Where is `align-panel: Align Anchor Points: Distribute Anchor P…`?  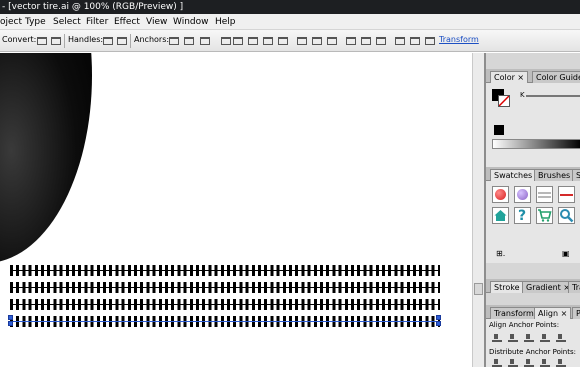 align-panel: Align Anchor Points: Distribute Anchor P… is located at coordinates (533, 343).